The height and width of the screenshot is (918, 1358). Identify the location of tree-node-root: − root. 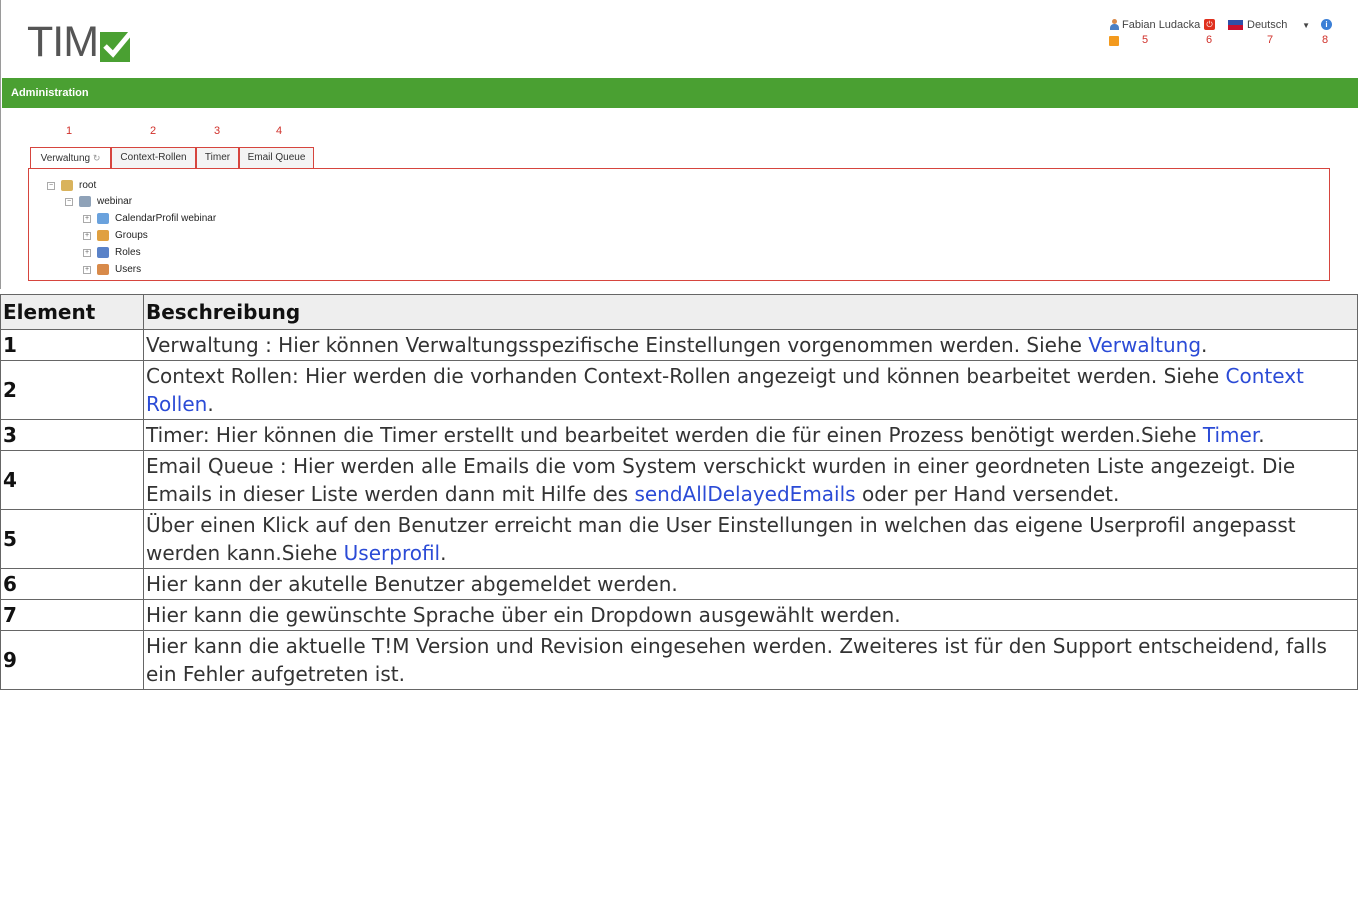
(71, 185).